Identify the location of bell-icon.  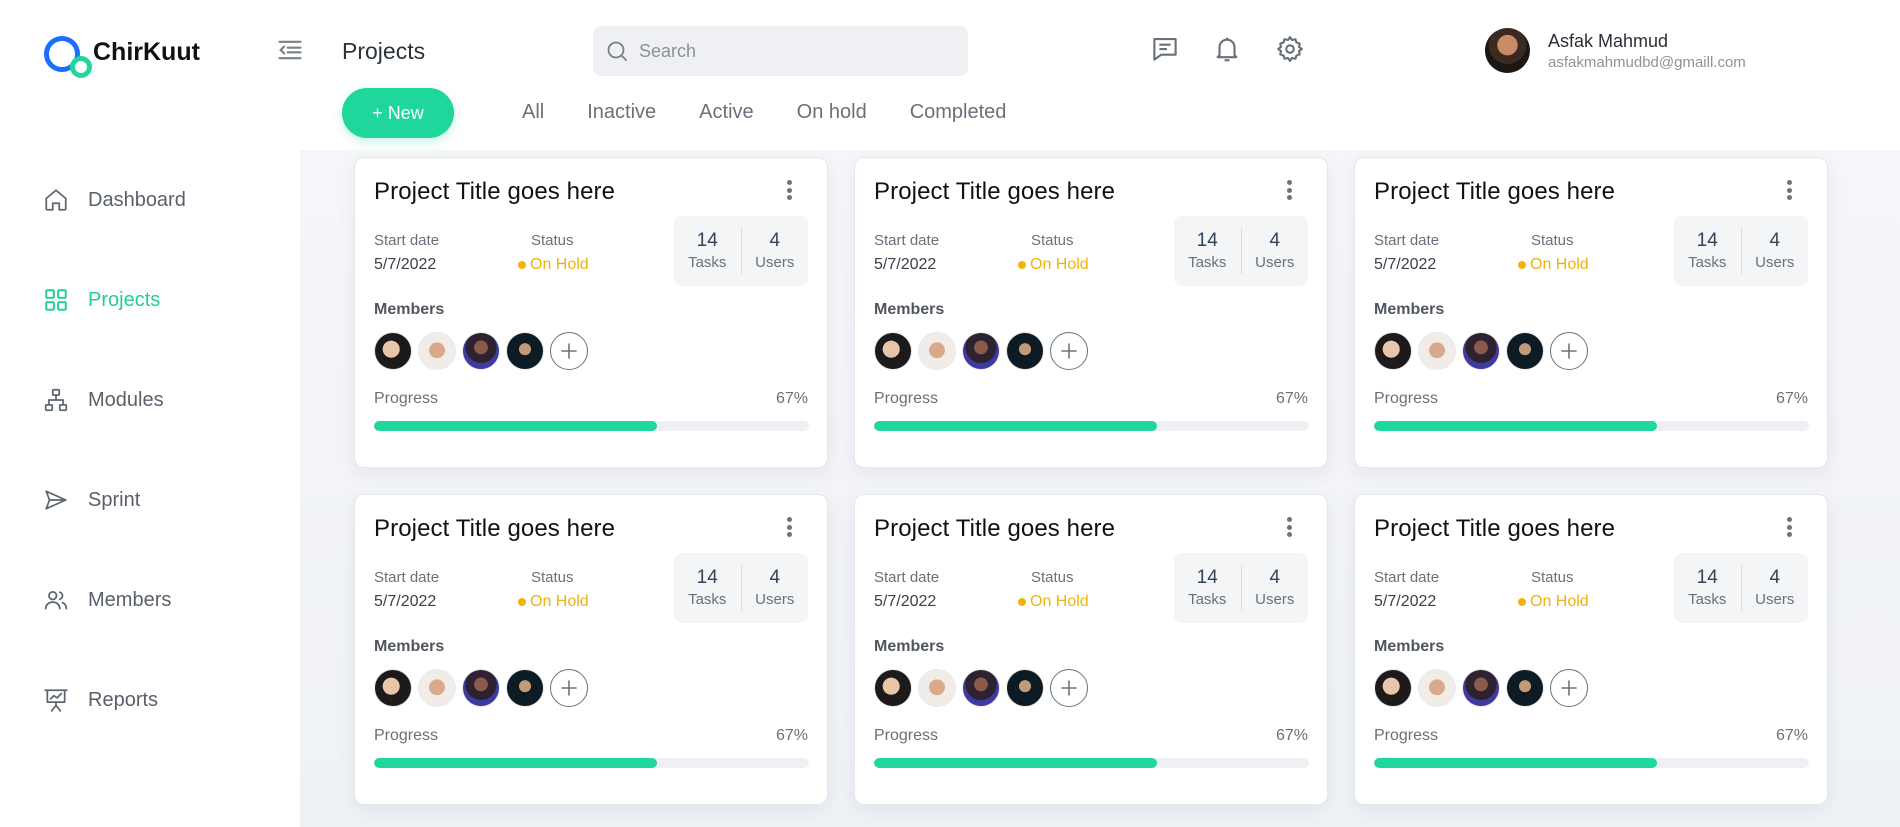
(1227, 49).